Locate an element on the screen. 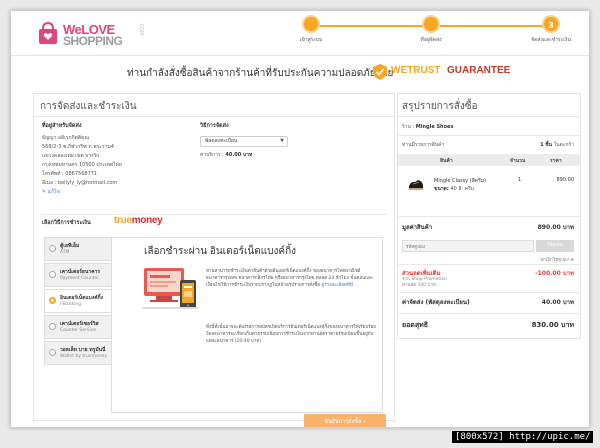  address-heading: ที่อยู่สำหรับจัดส่ง is located at coordinates (62, 126).